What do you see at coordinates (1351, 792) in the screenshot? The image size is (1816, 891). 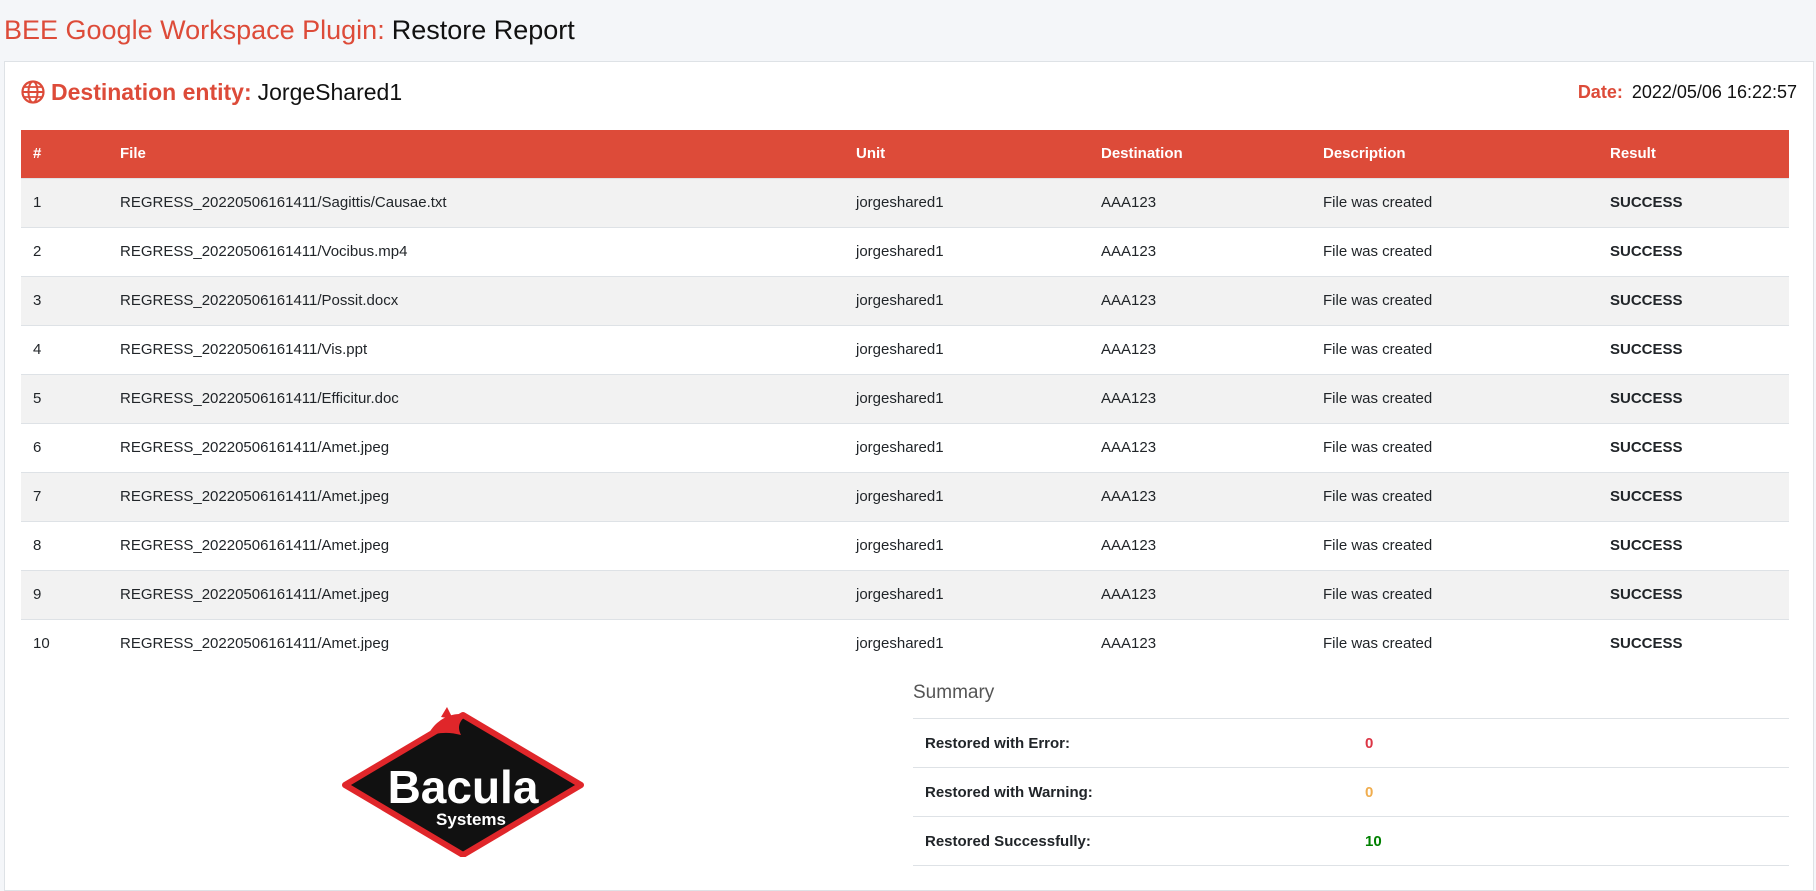 I see `summary-row-warning: Restored with Warning: 0` at bounding box center [1351, 792].